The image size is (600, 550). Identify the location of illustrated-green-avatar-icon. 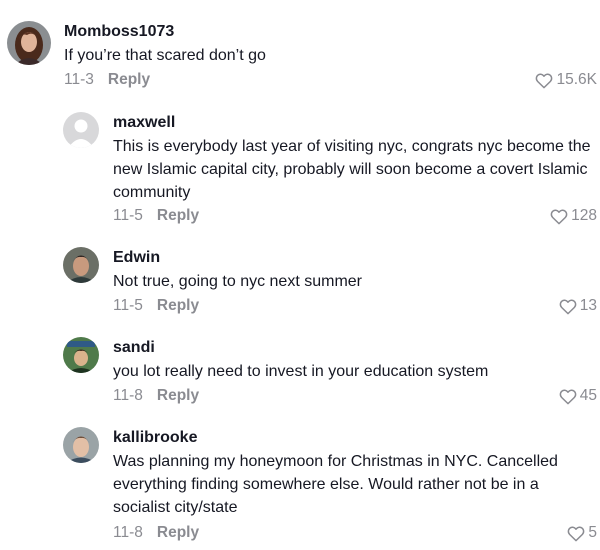
(81, 355).